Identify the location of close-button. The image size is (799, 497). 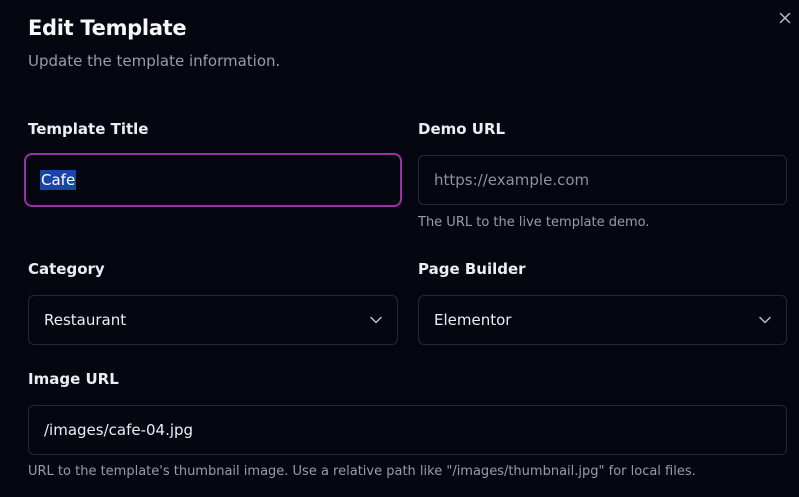
(785, 18).